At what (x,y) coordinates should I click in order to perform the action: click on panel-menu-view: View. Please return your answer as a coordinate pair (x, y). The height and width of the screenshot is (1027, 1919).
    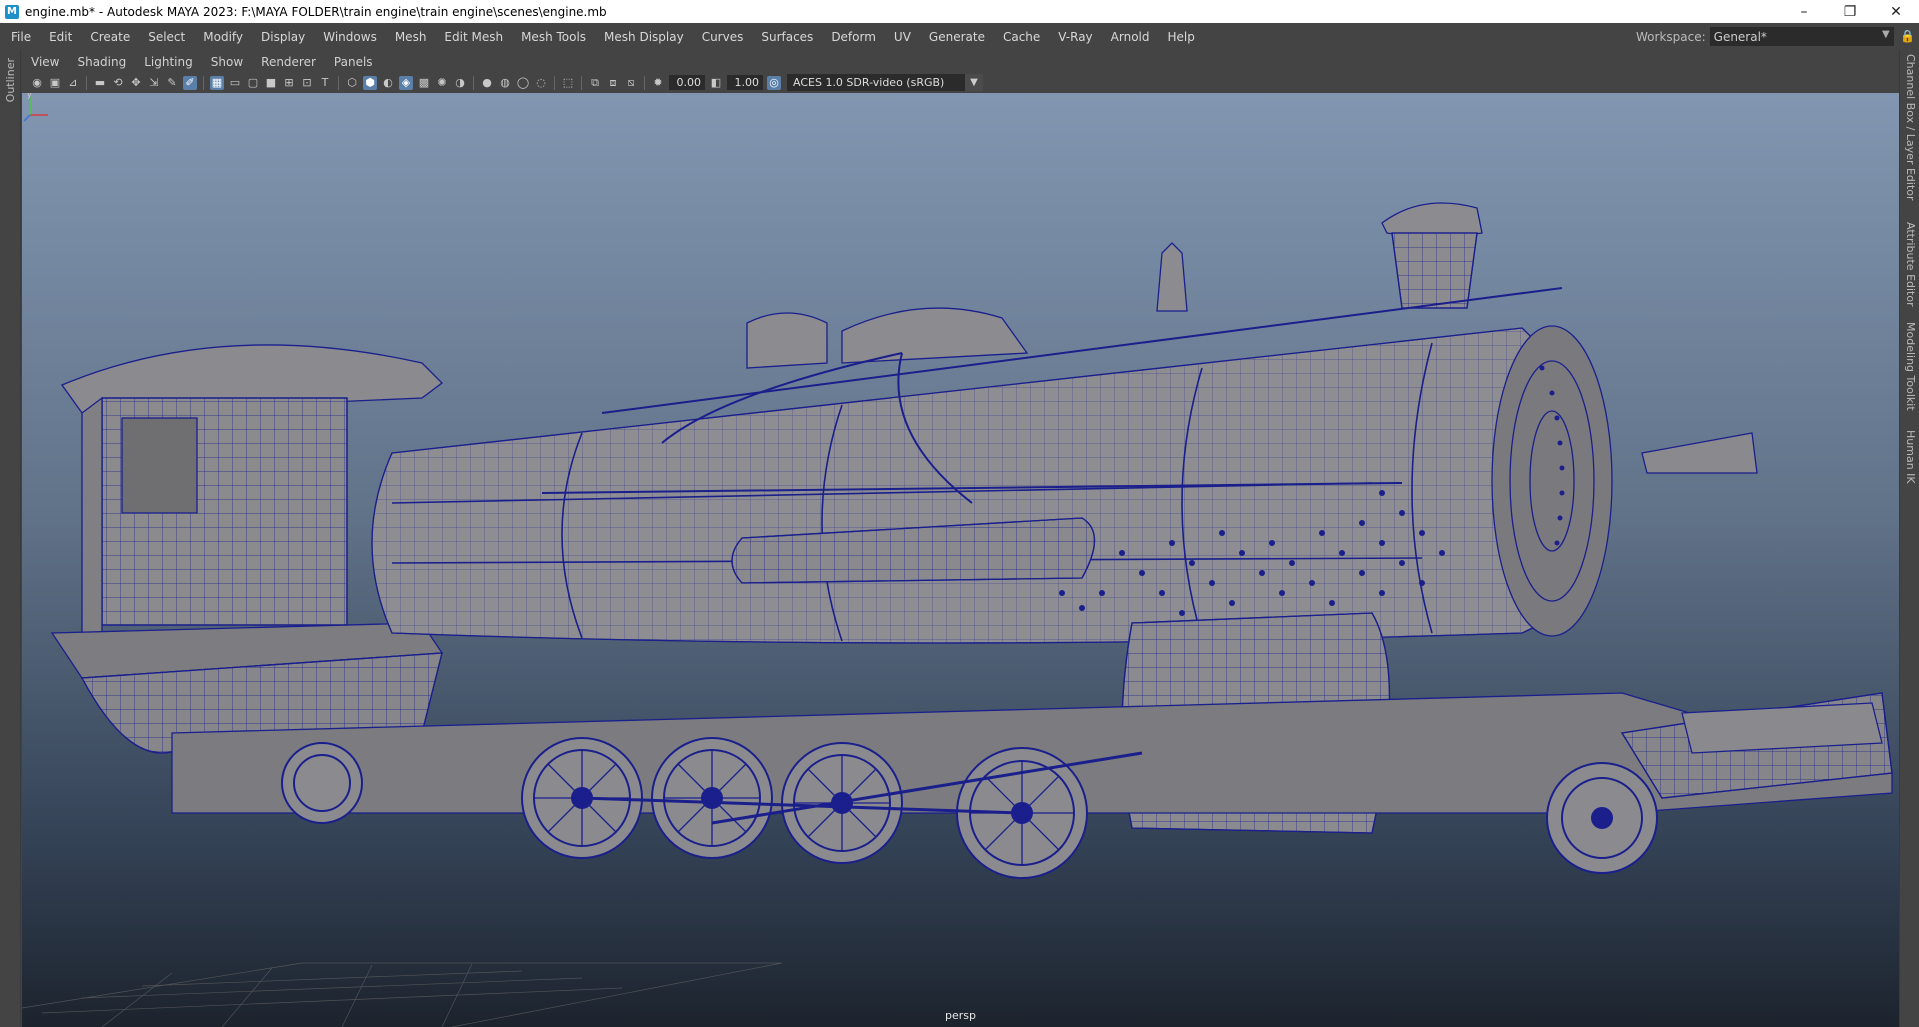
    Looking at the image, I should click on (45, 62).